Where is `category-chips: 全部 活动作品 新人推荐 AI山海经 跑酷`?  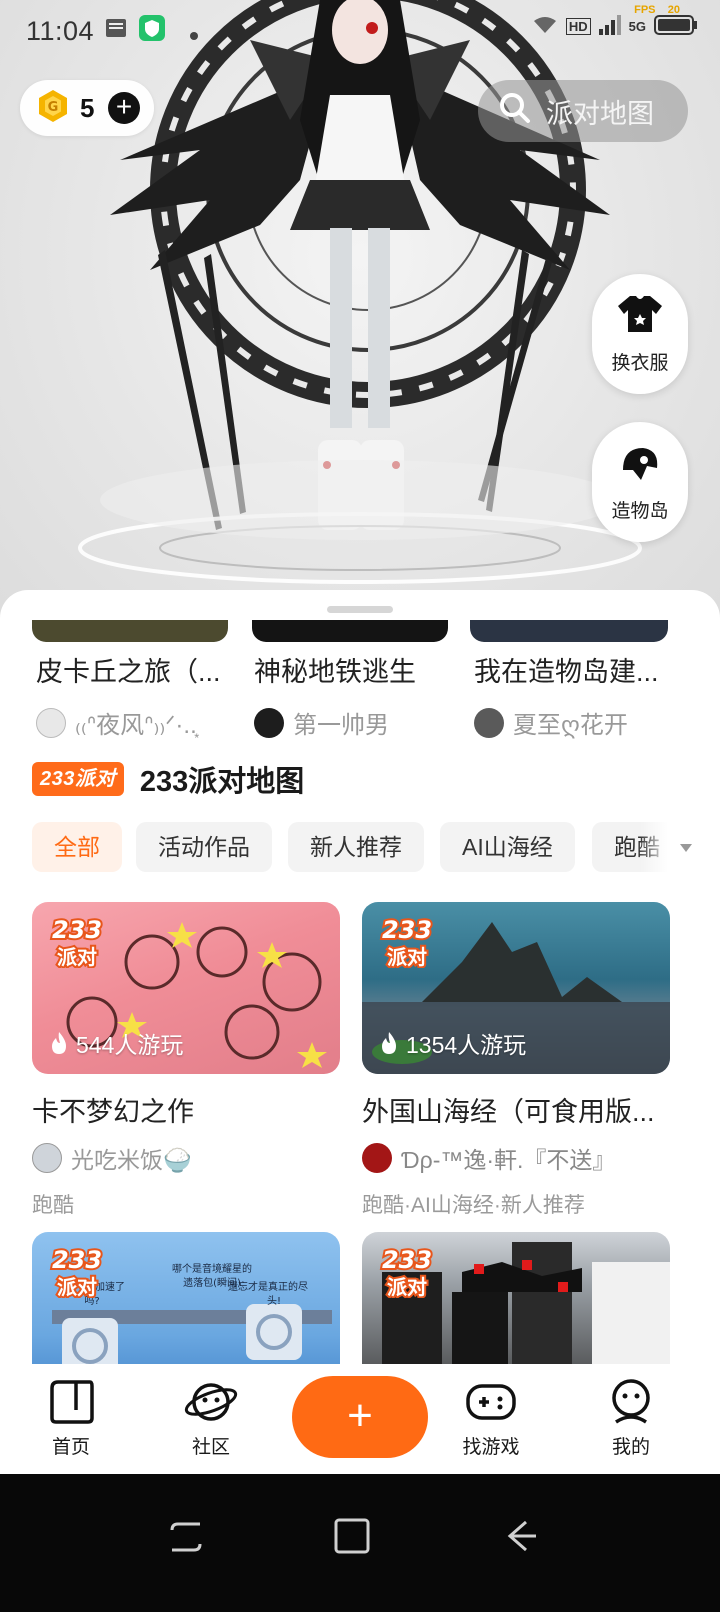
category-chips: 全部 活动作品 新人推荐 AI山海经 跑酷 is located at coordinates (376, 847).